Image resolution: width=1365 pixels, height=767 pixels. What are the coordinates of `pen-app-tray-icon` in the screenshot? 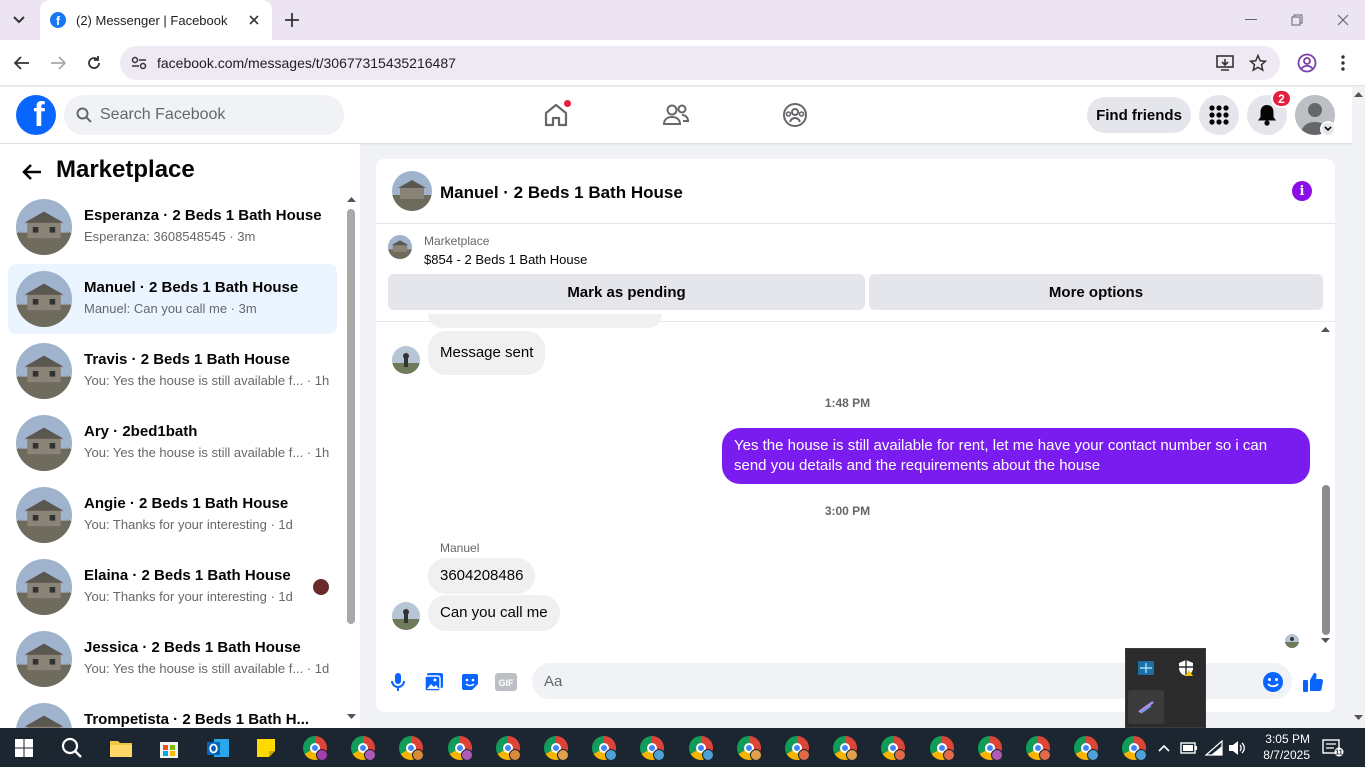 It's located at (1146, 707).